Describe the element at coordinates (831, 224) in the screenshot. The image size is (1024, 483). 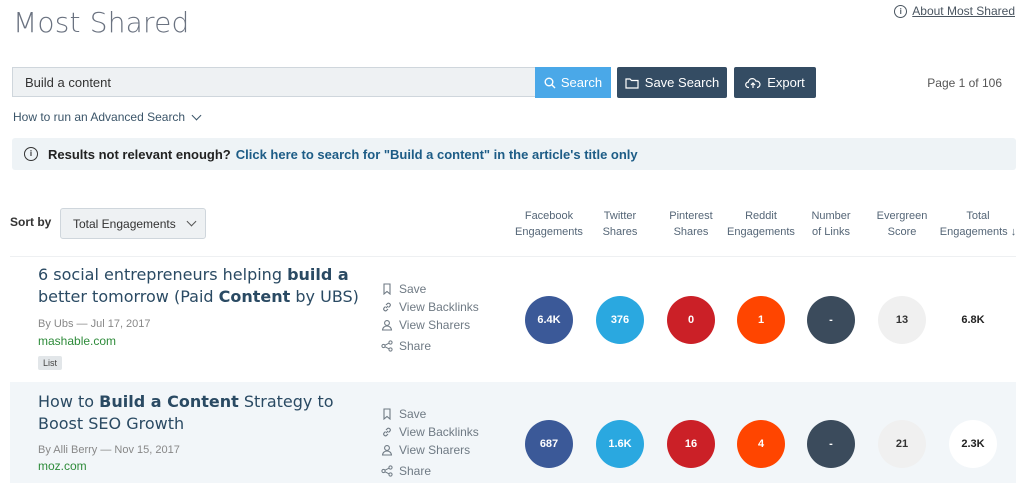
I see `column-header-links: Number of Links` at that location.